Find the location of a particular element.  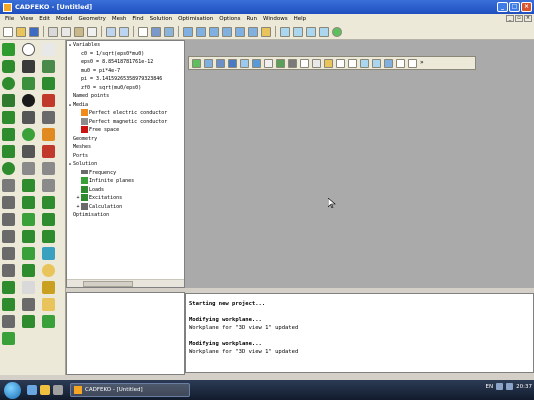

tree-node-variables: ▴ Variables is located at coordinates (125, 45).